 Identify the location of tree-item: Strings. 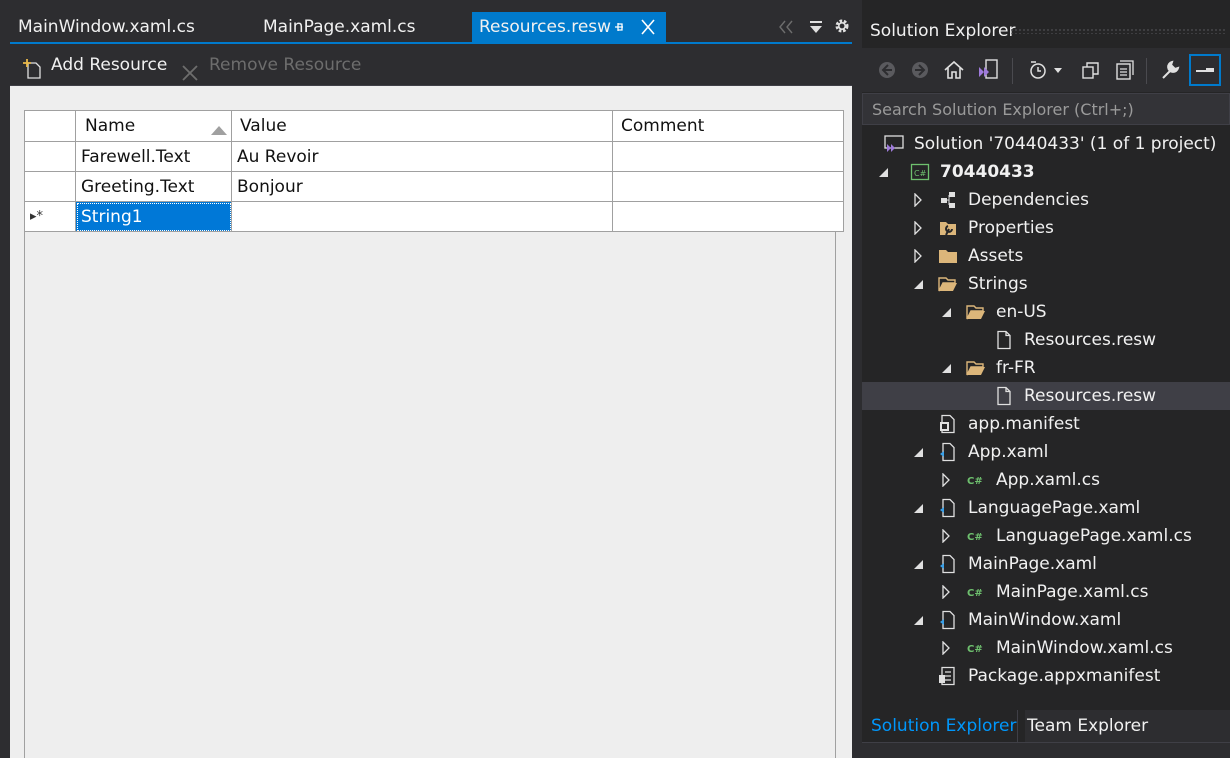
(1046, 284).